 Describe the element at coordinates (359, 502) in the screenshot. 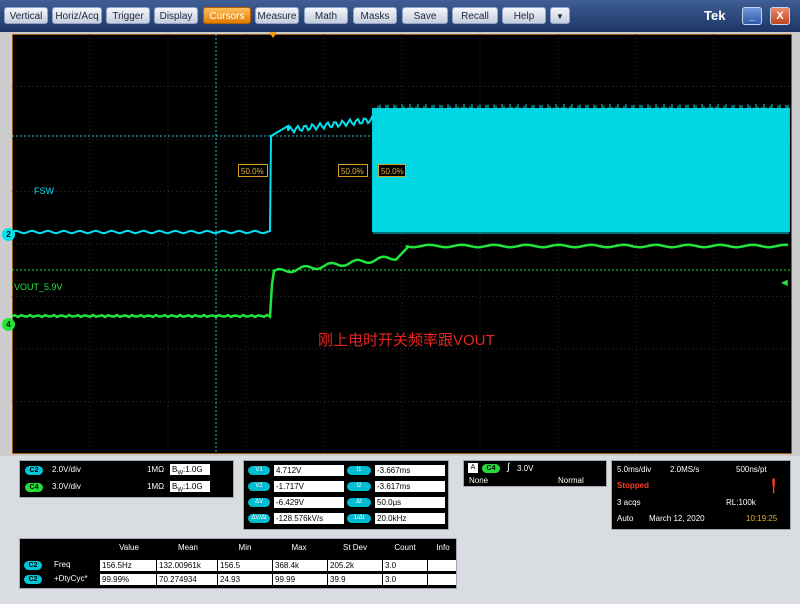

I see `delta-t-badge: Δt` at that location.